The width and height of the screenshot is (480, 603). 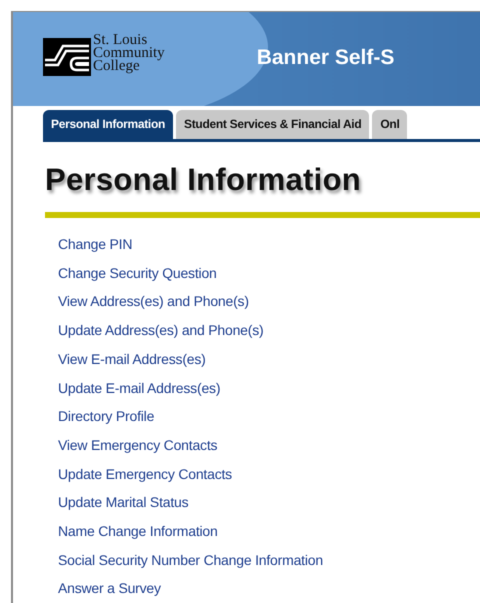 What do you see at coordinates (390, 124) in the screenshot?
I see `nav-tab: Onl` at bounding box center [390, 124].